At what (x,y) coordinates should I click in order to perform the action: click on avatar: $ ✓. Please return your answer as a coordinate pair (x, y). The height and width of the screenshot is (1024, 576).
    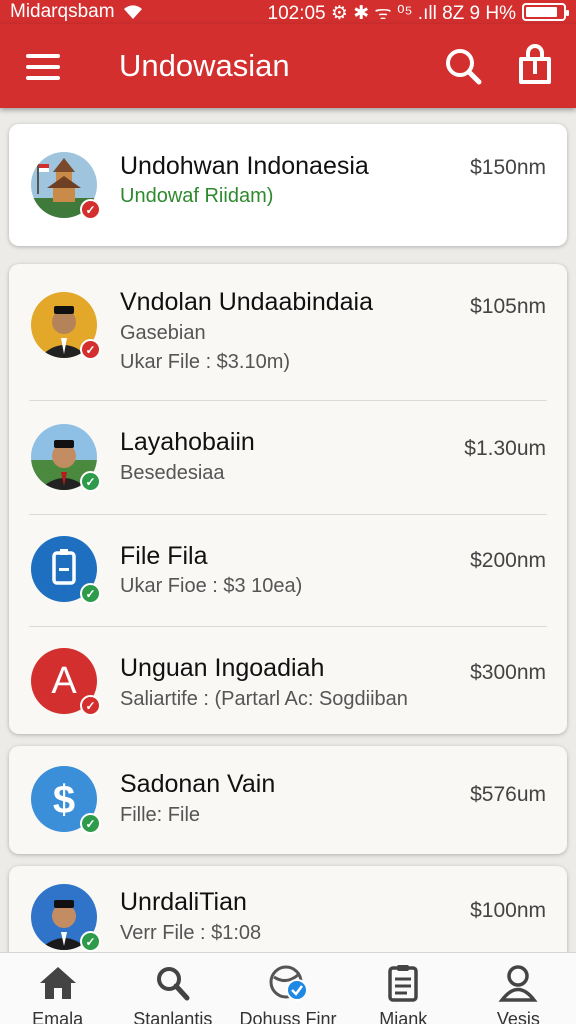
    Looking at the image, I should click on (66, 800).